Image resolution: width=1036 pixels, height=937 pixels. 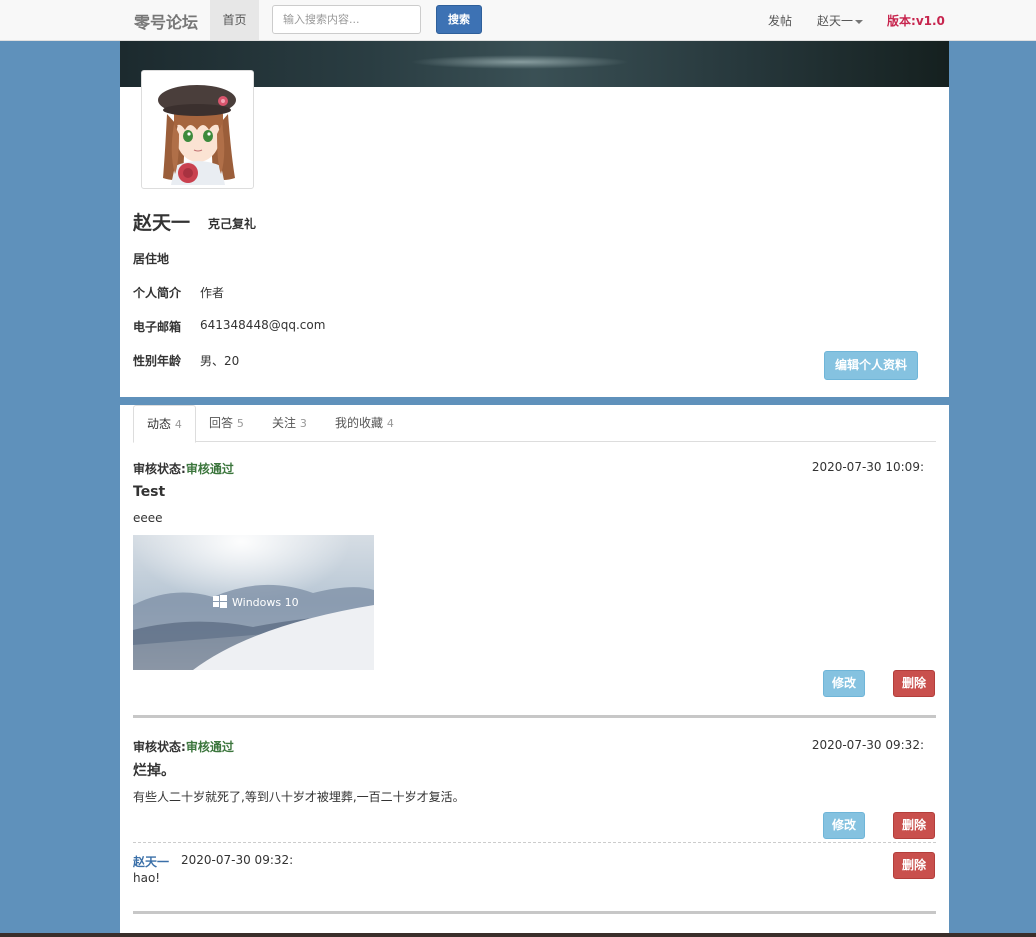 I want to click on activity-tabs: 动态 4 回答 5 关注 3 我的收藏 4, so click(x=534, y=424).